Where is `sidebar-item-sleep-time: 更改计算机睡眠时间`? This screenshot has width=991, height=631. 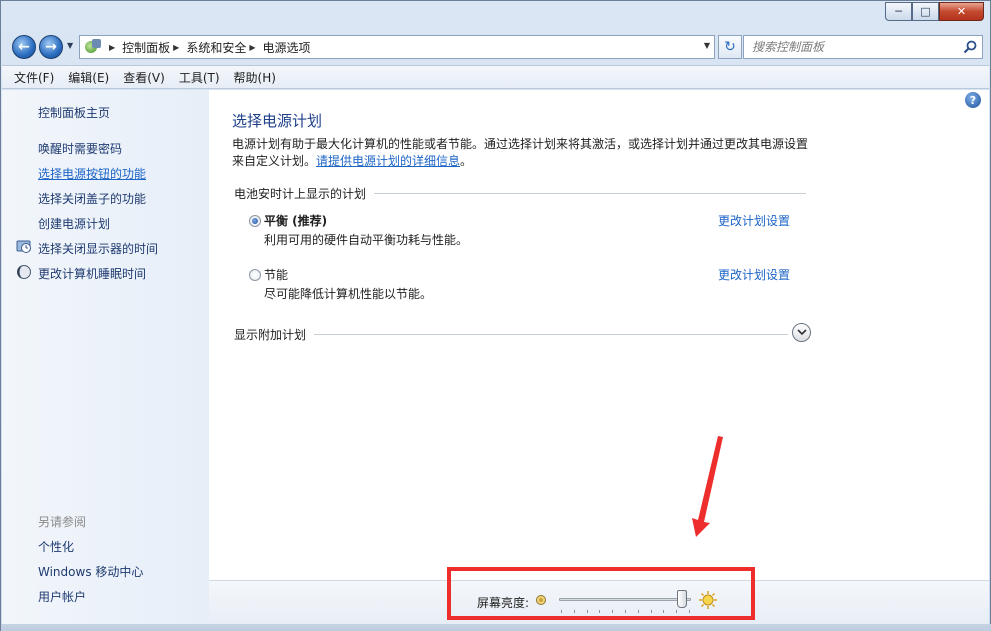
sidebar-item-sleep-time: 更改计算机睡眠时间 is located at coordinates (92, 273).